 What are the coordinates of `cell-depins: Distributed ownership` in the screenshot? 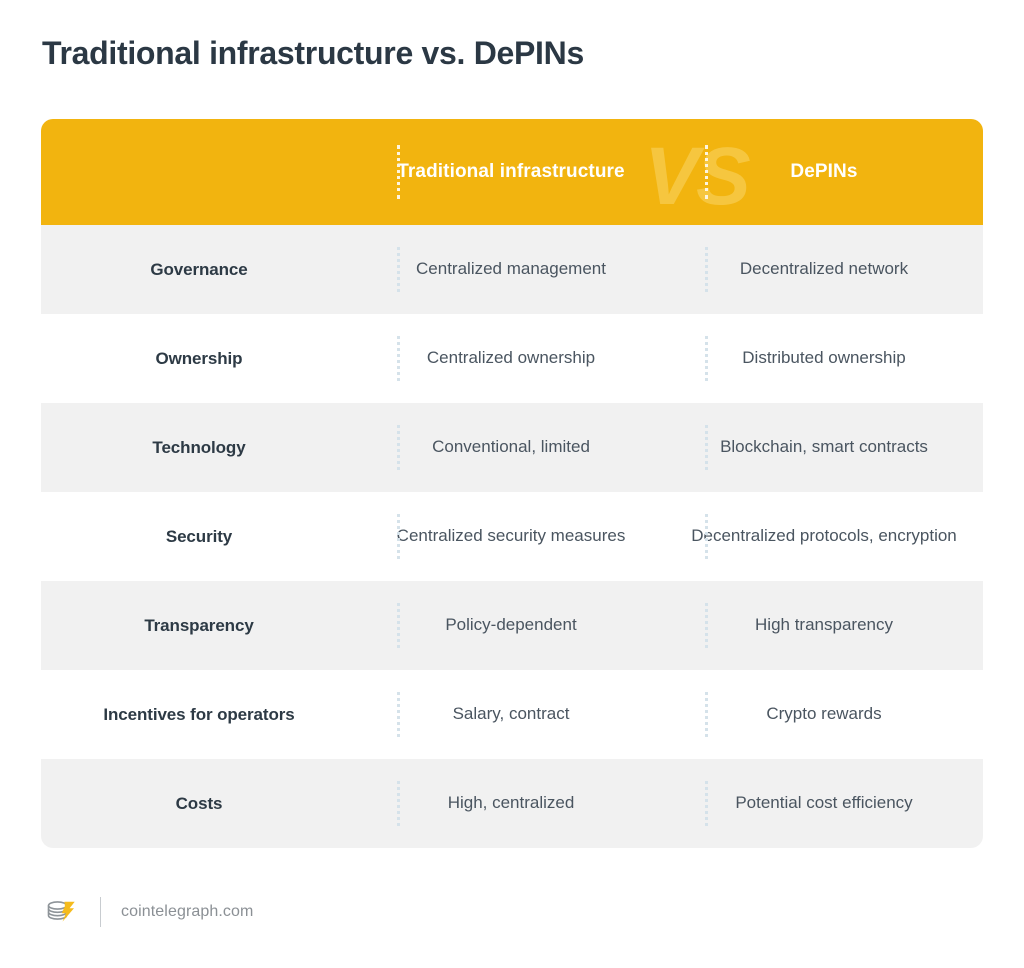 It's located at (824, 358).